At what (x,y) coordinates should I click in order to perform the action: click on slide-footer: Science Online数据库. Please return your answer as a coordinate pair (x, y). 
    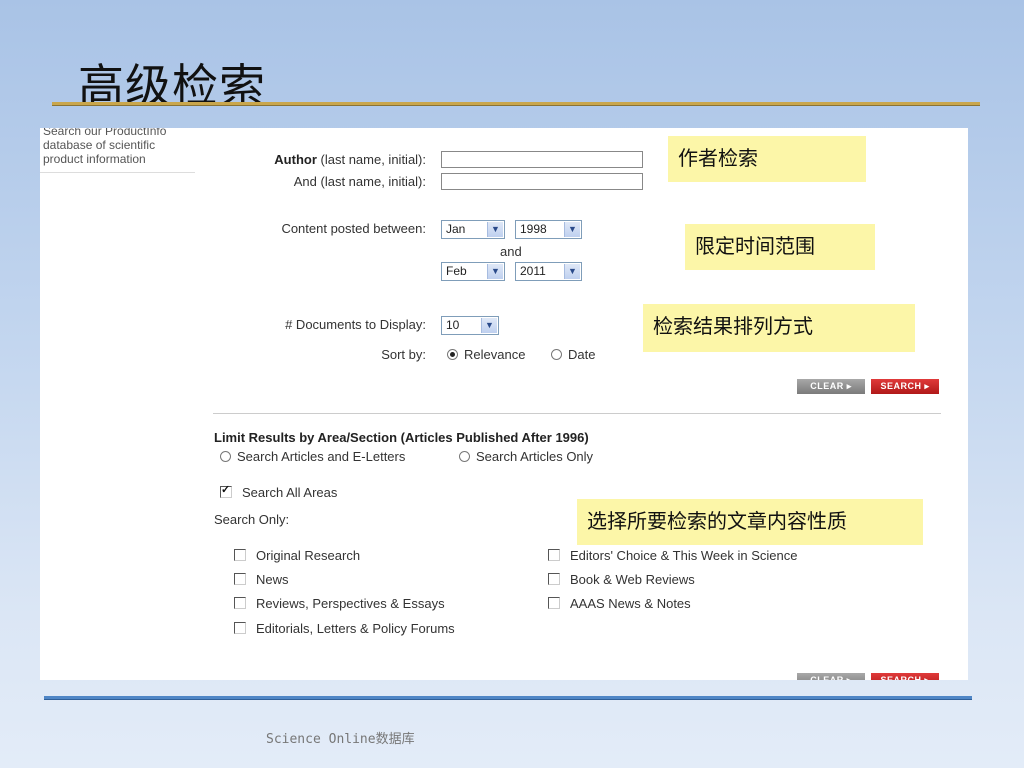
    Looking at the image, I should click on (340, 739).